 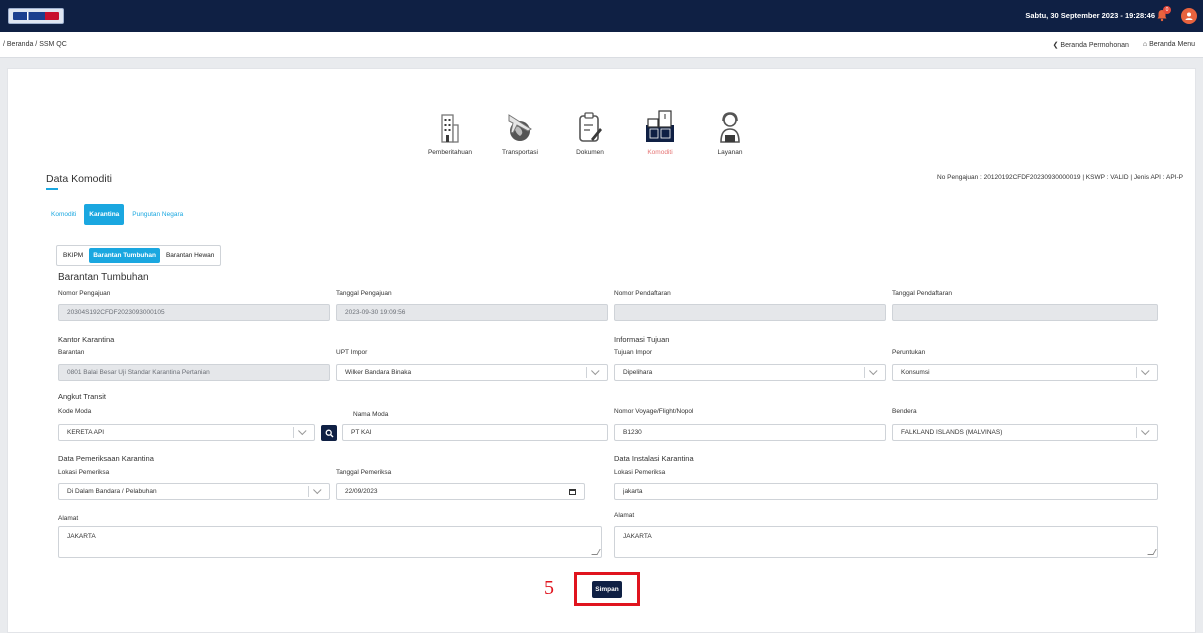 I want to click on title-underline, so click(x=52, y=189).